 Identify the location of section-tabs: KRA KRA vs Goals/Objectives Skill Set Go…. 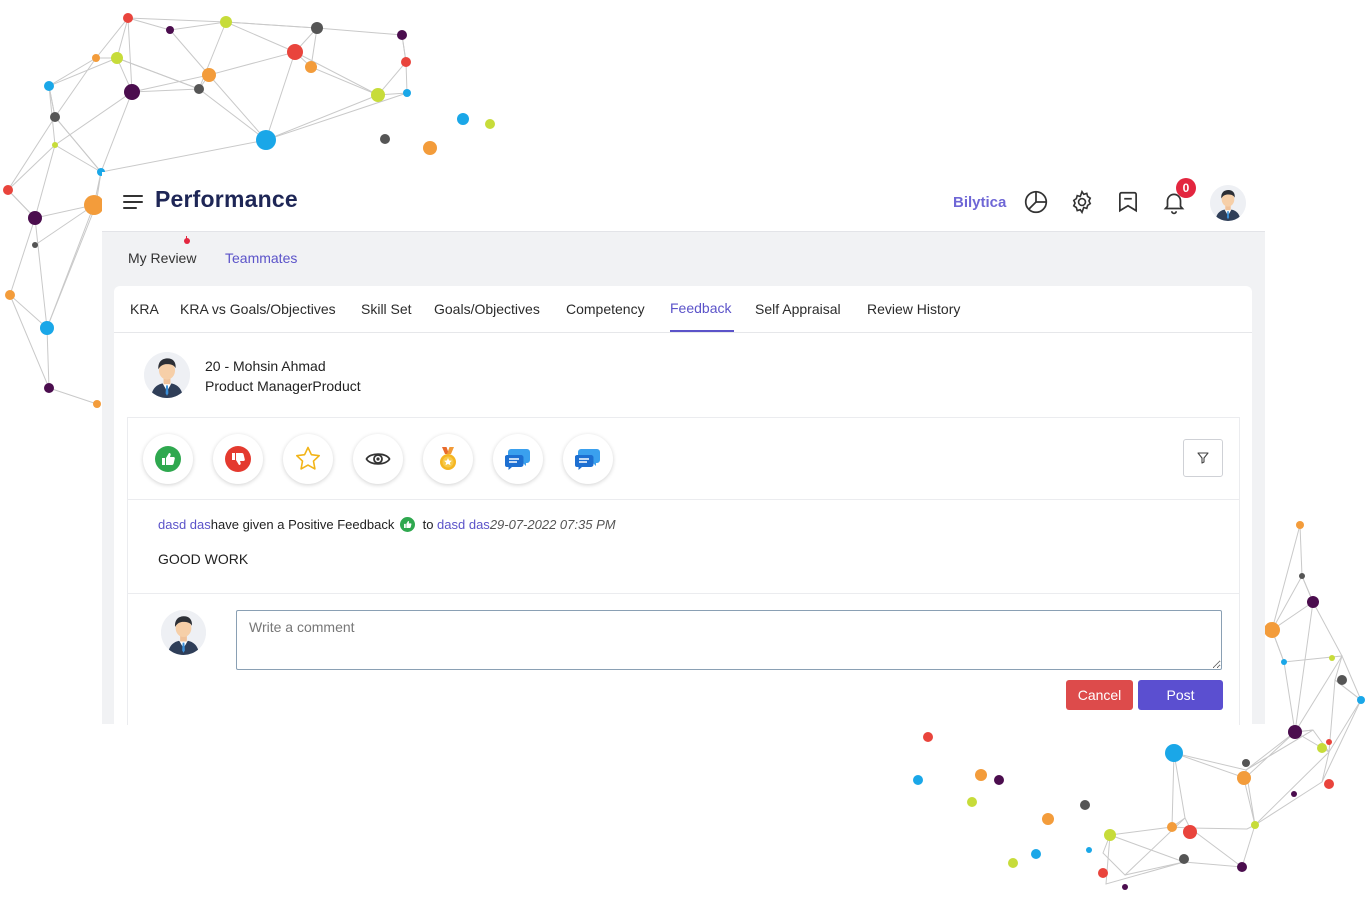
(683, 309).